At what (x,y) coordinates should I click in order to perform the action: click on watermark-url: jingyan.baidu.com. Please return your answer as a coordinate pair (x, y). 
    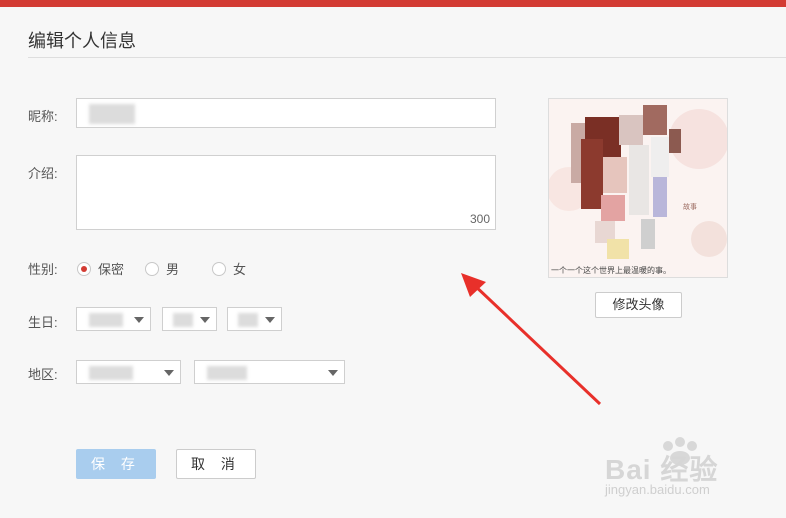
    Looking at the image, I should click on (657, 489).